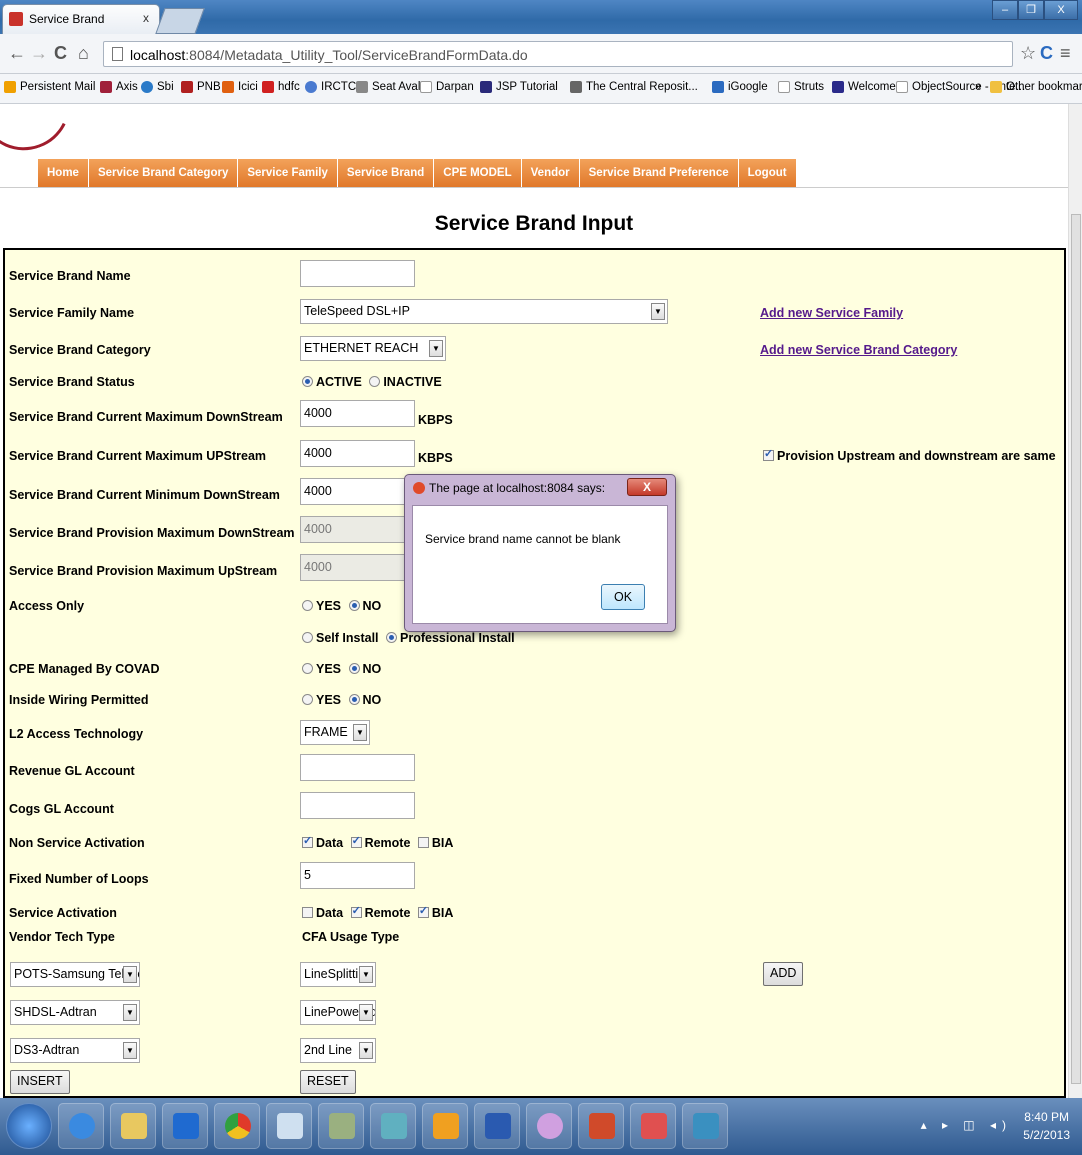 The image size is (1082, 1155). Describe the element at coordinates (801, 87) in the screenshot. I see `bookmark-item: Struts` at that location.